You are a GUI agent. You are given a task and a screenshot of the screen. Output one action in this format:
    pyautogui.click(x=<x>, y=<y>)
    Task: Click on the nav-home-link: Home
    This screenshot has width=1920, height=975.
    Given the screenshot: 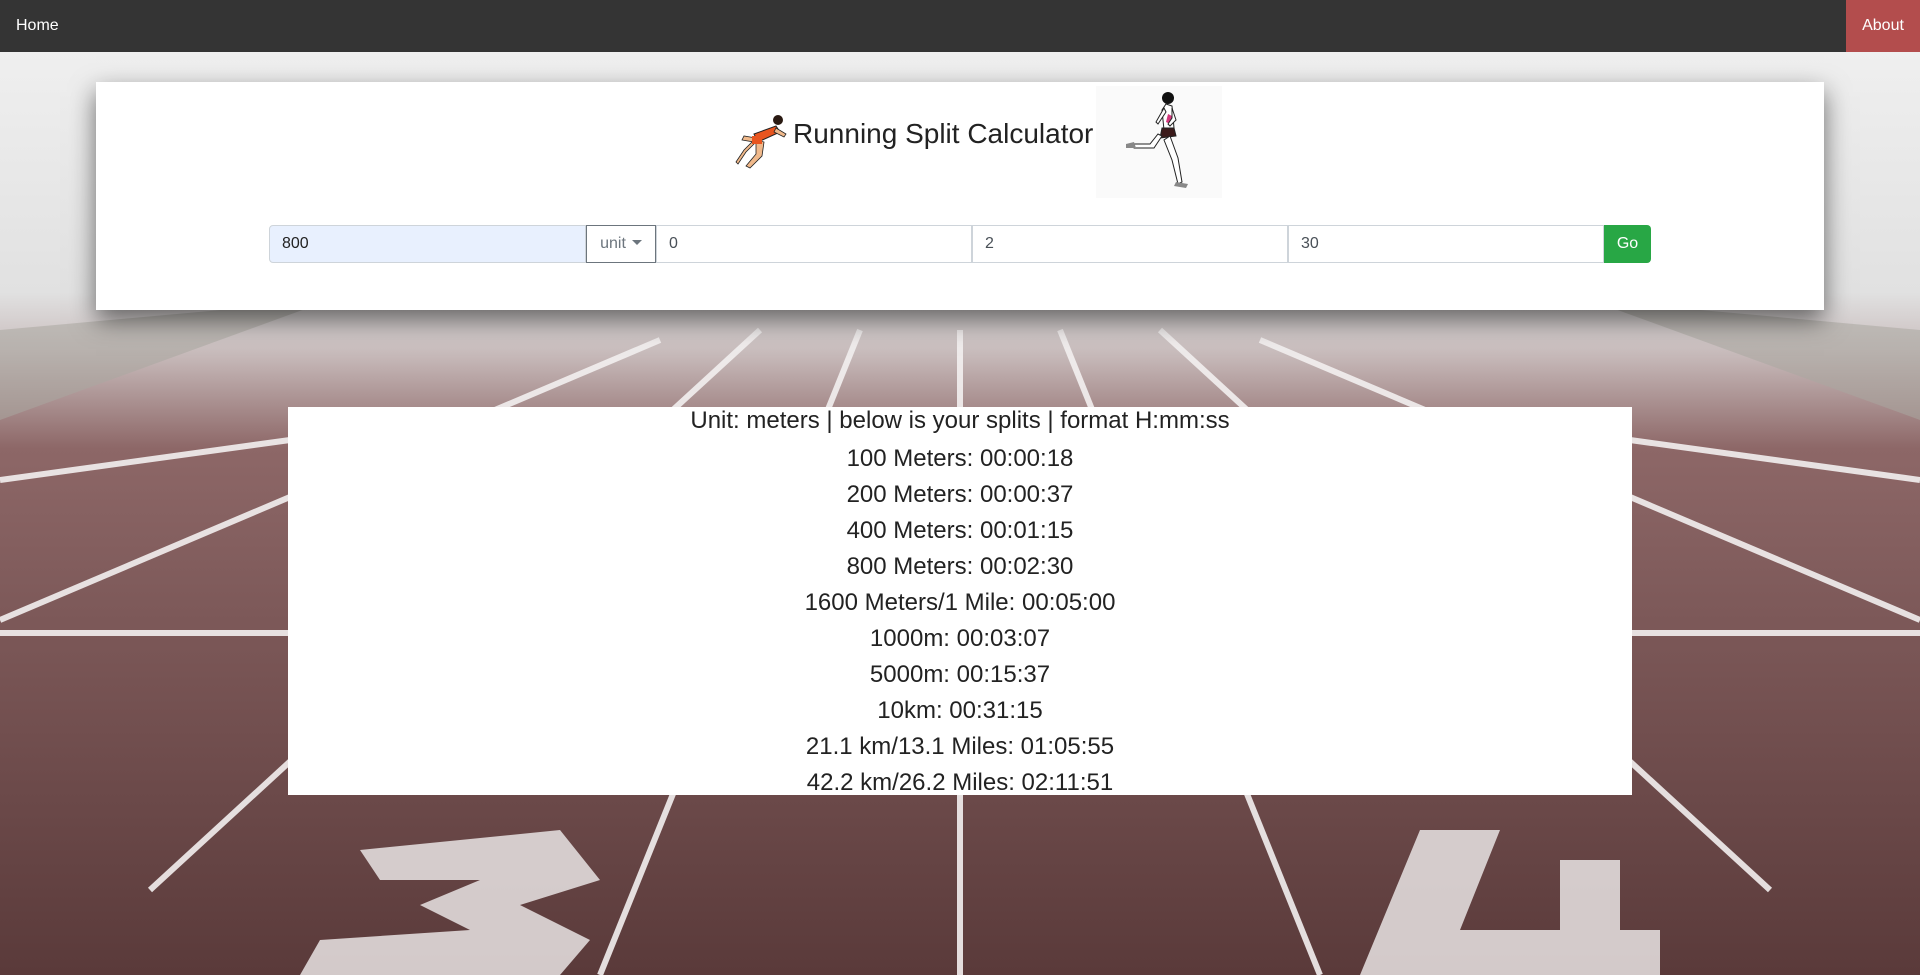 What is the action you would take?
    pyautogui.click(x=37, y=26)
    